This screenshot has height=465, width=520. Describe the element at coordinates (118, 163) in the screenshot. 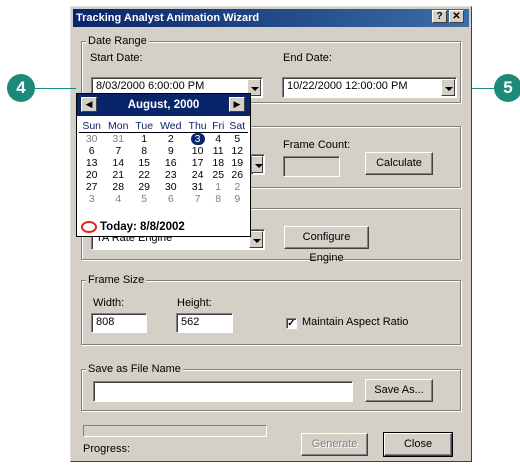

I see `calendar-day: 14` at that location.